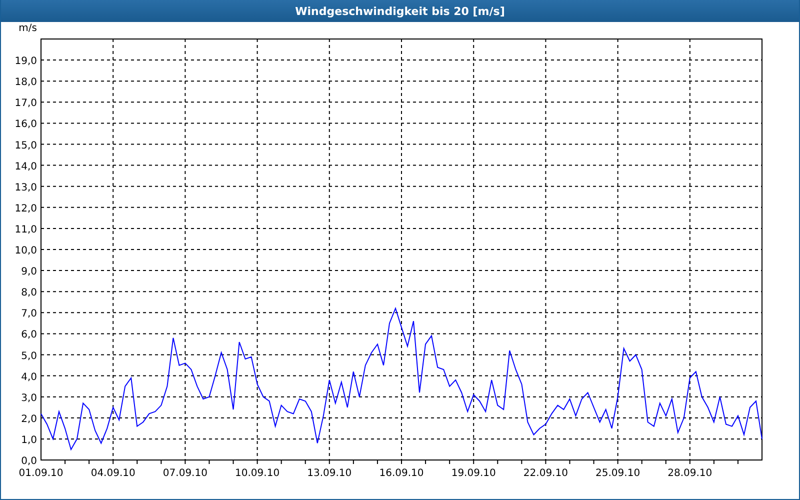  Describe the element at coordinates (545, 473) in the screenshot. I see `x-tick-label: 22.09.10` at that location.